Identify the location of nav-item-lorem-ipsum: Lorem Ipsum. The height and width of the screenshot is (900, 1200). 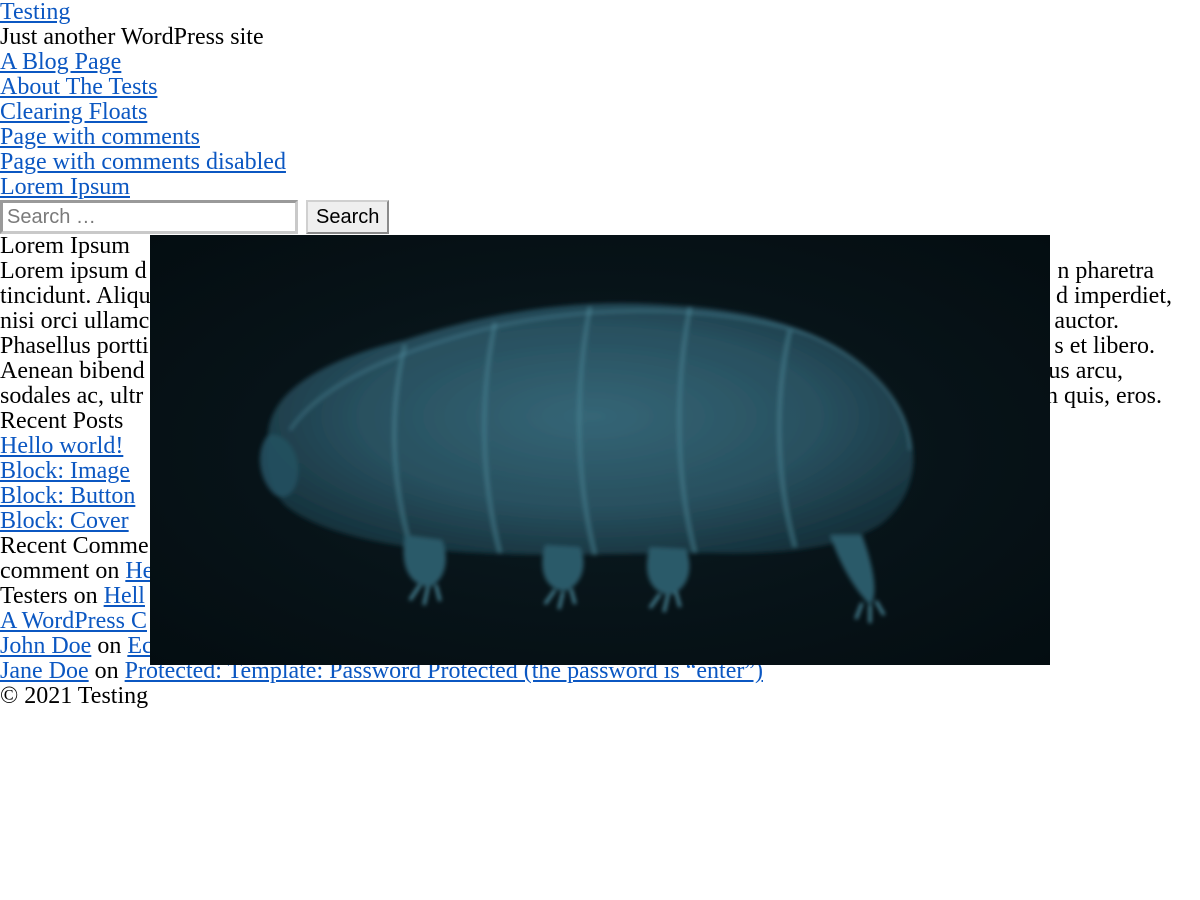
(600, 187).